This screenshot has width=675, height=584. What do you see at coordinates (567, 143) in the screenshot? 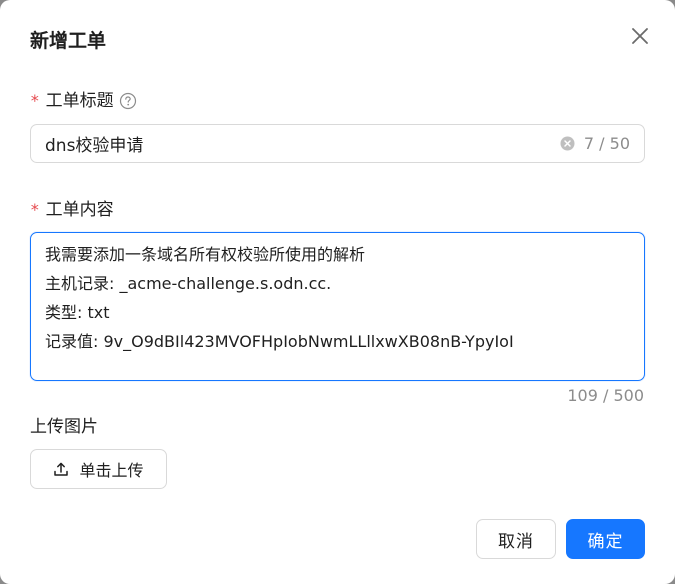
I see `clear-icon` at bounding box center [567, 143].